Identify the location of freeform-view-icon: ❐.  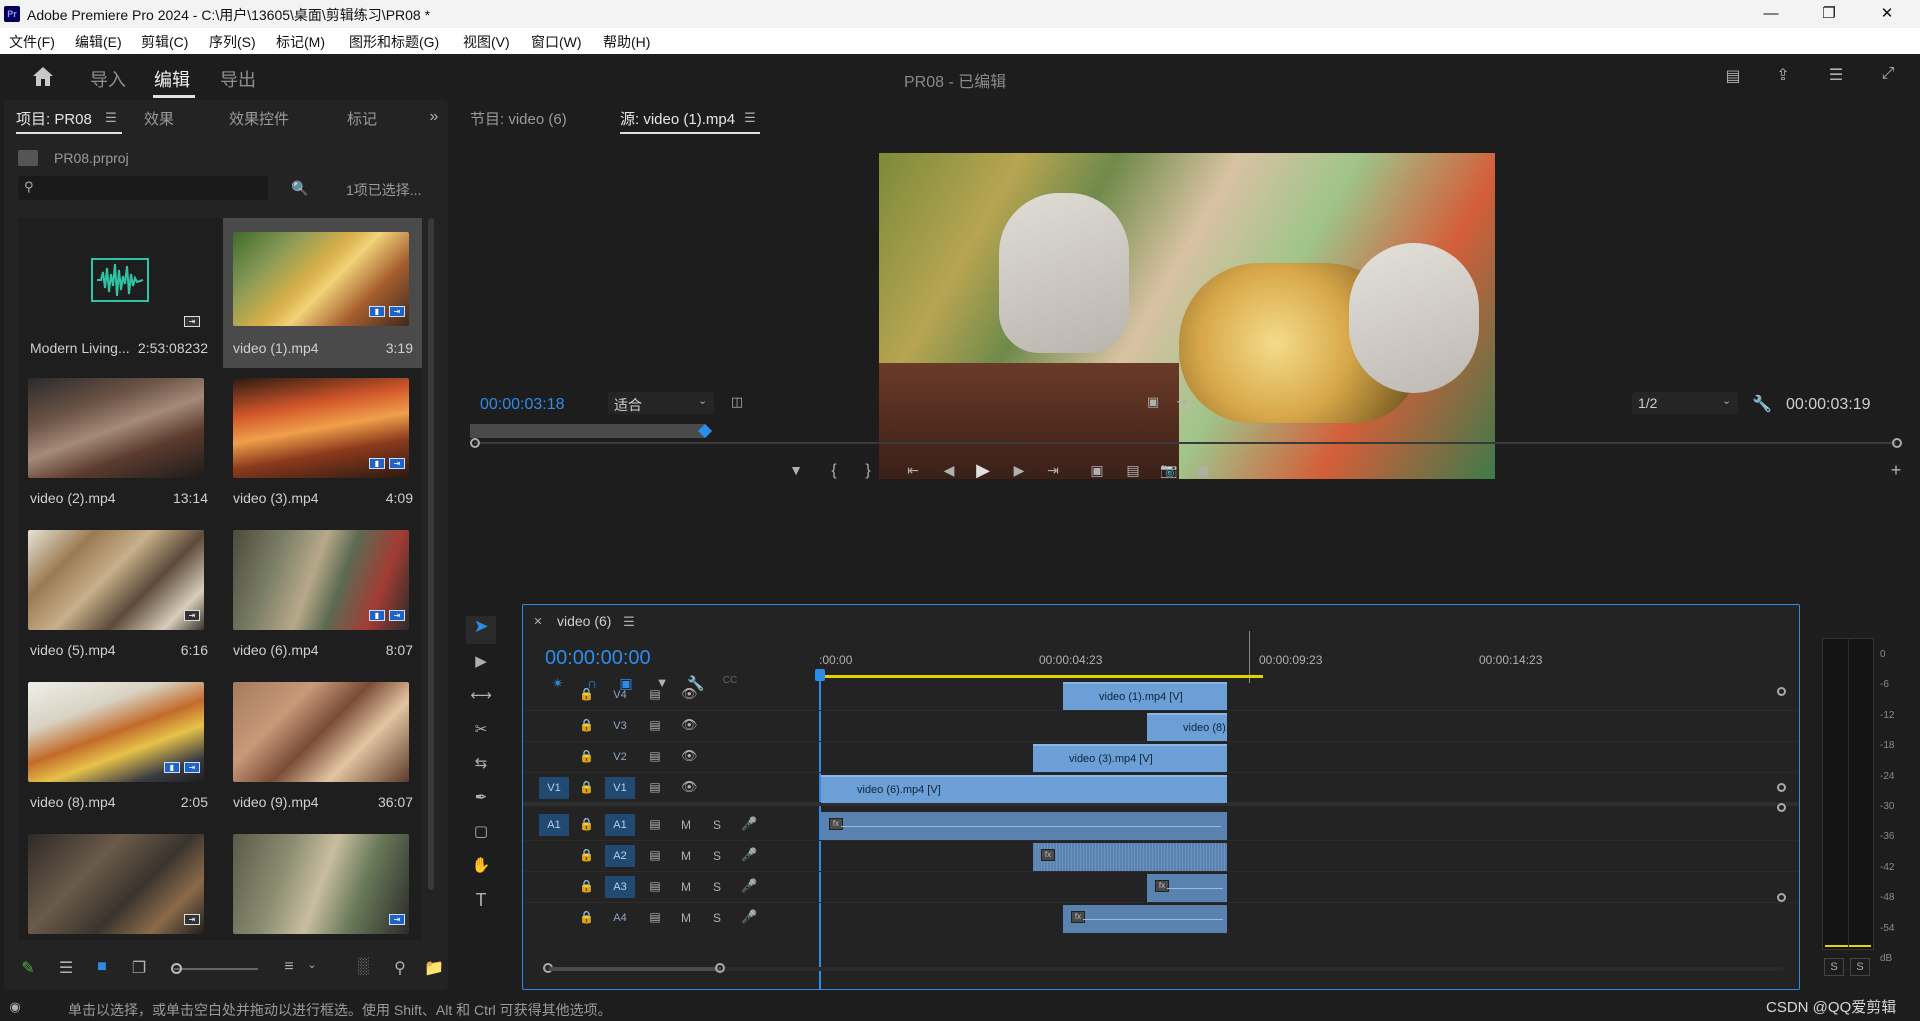
(139, 968).